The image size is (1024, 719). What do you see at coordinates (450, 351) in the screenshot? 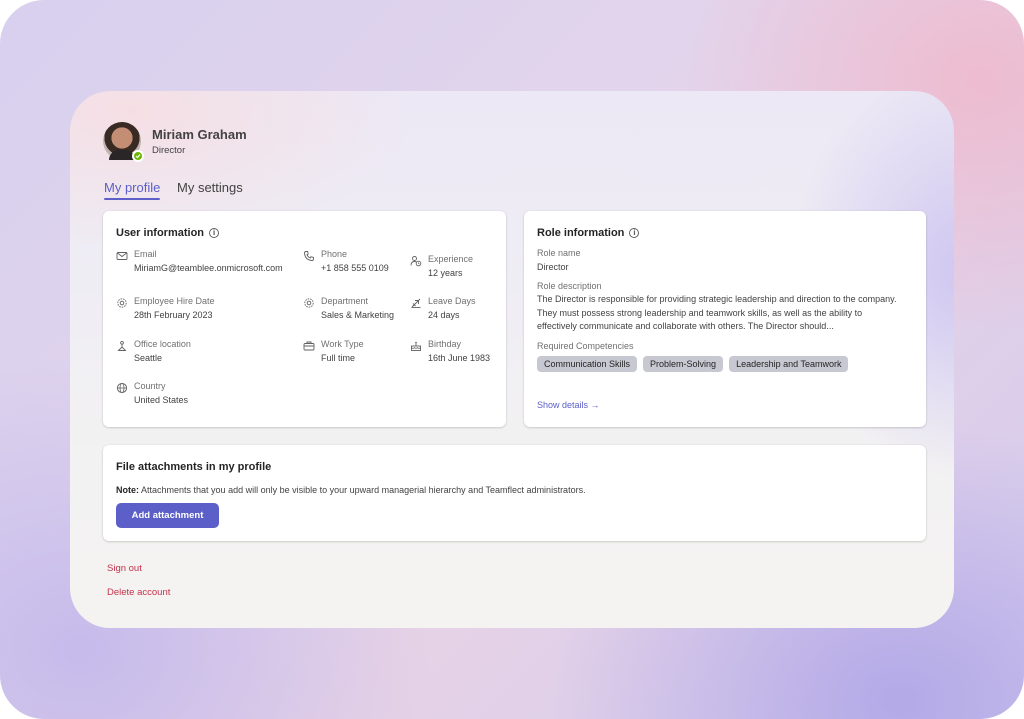
I see `field-birthday: Birthday 16th June 1983` at bounding box center [450, 351].